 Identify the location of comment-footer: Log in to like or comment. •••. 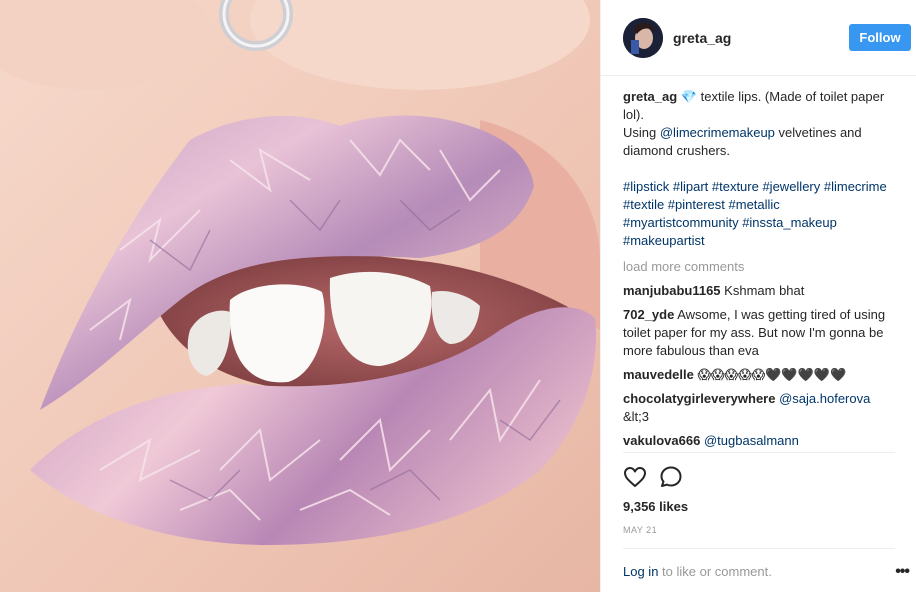
(766, 570).